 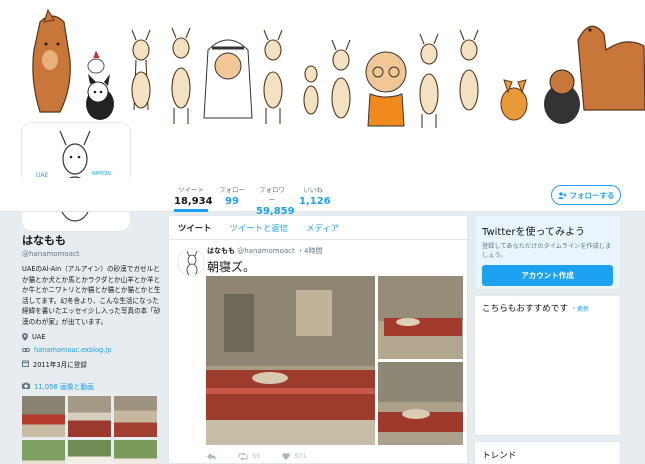 I want to click on stat-tweets-value: 18,934, so click(x=193, y=201).